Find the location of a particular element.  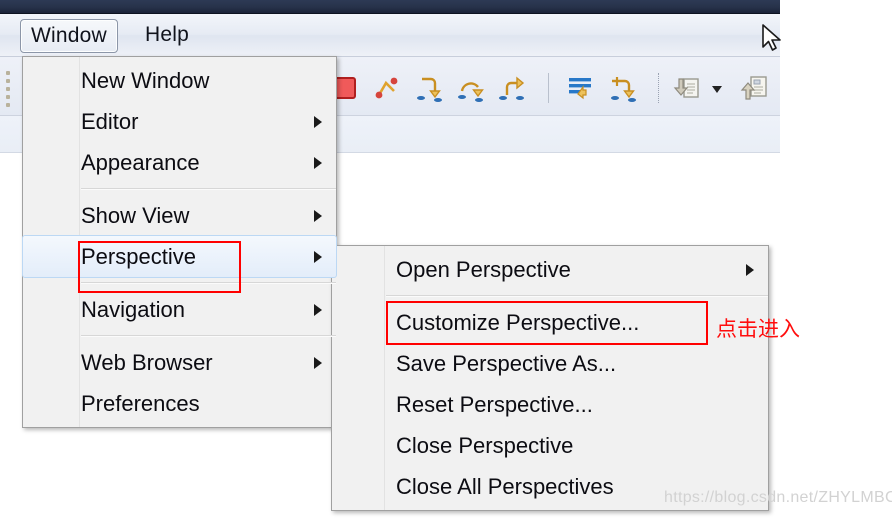

menubar-item-help: Help is located at coordinates (167, 35).